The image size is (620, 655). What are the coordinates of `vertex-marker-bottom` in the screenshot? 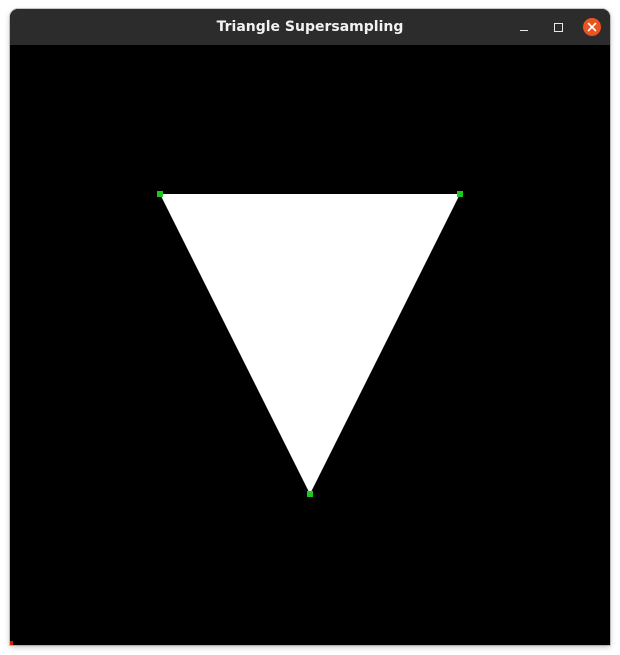 It's located at (310, 494).